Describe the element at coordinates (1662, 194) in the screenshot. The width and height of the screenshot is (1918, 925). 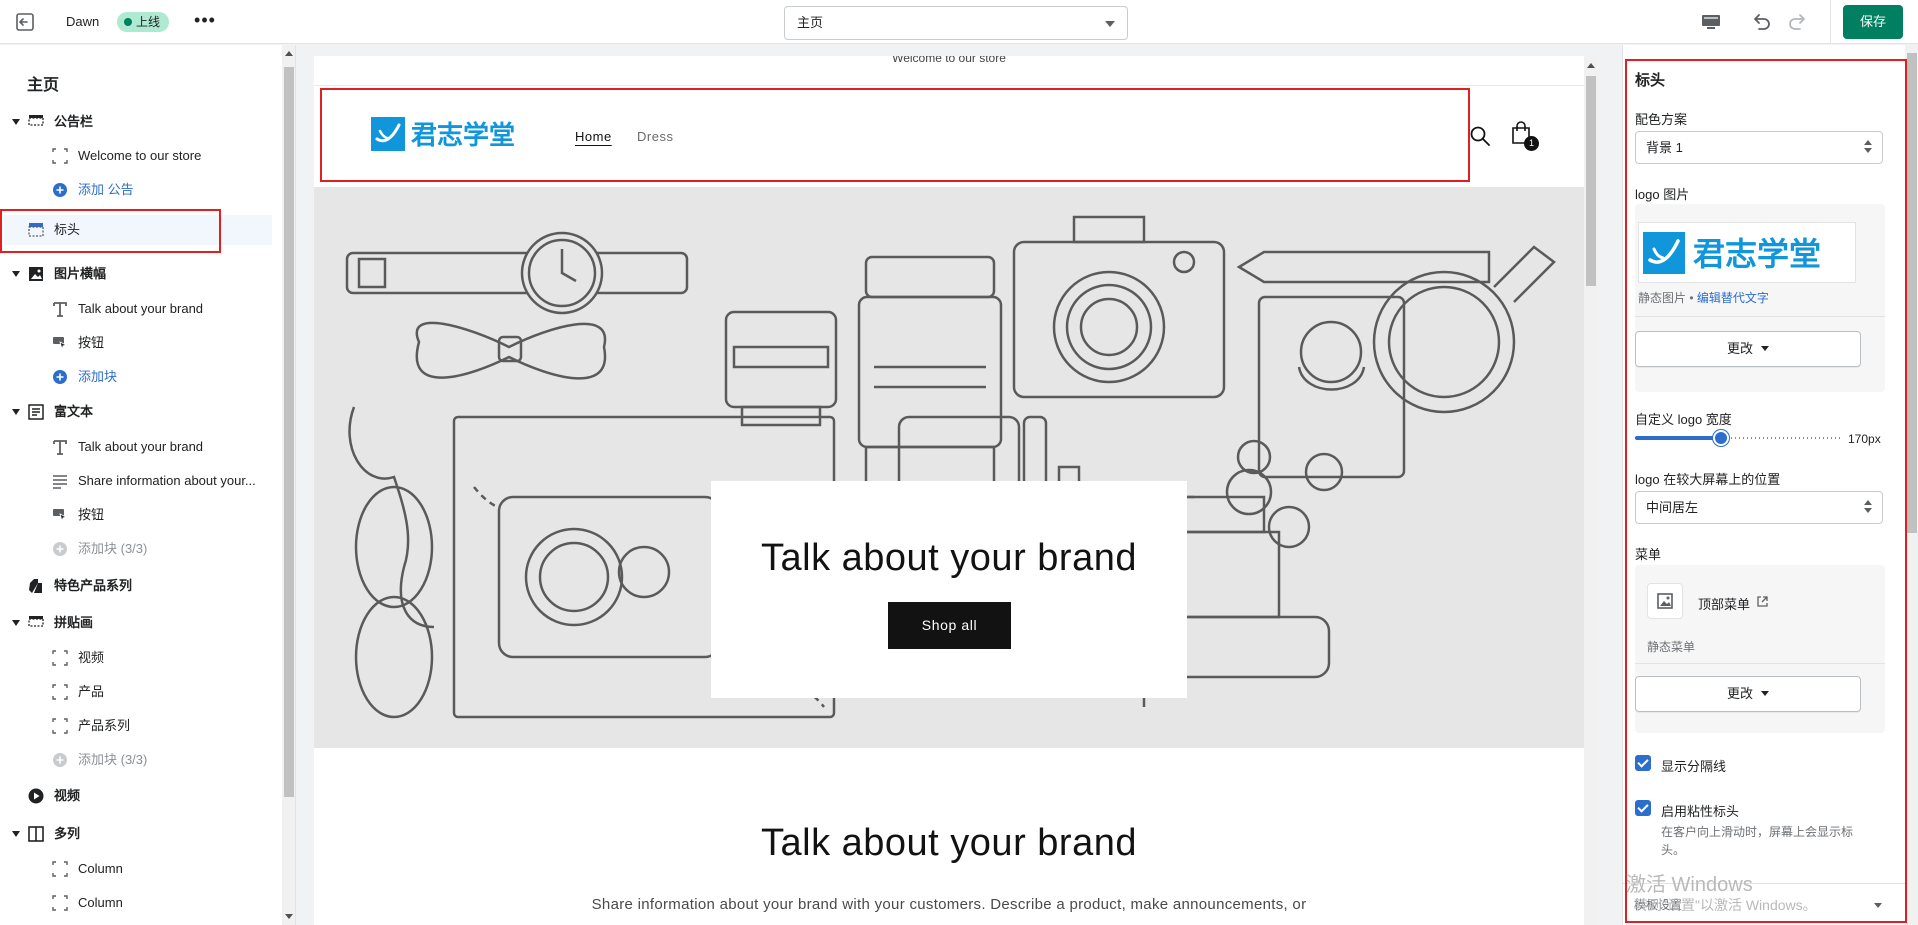
I see `logo-image-label: logo 图片` at that location.